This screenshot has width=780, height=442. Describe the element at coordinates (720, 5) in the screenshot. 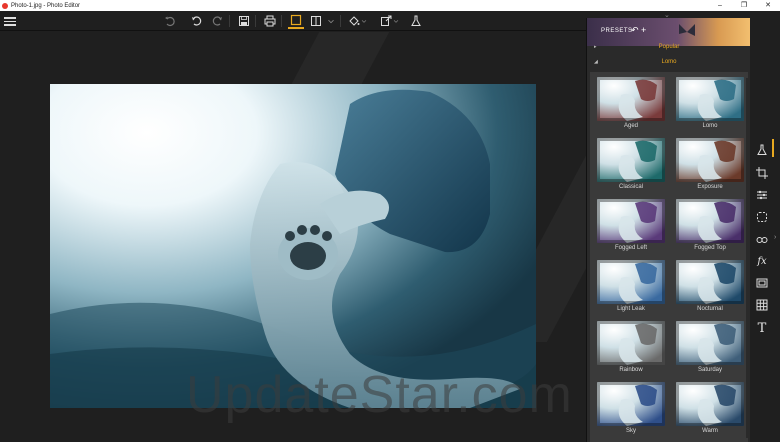

I see `minimize-button: –` at that location.